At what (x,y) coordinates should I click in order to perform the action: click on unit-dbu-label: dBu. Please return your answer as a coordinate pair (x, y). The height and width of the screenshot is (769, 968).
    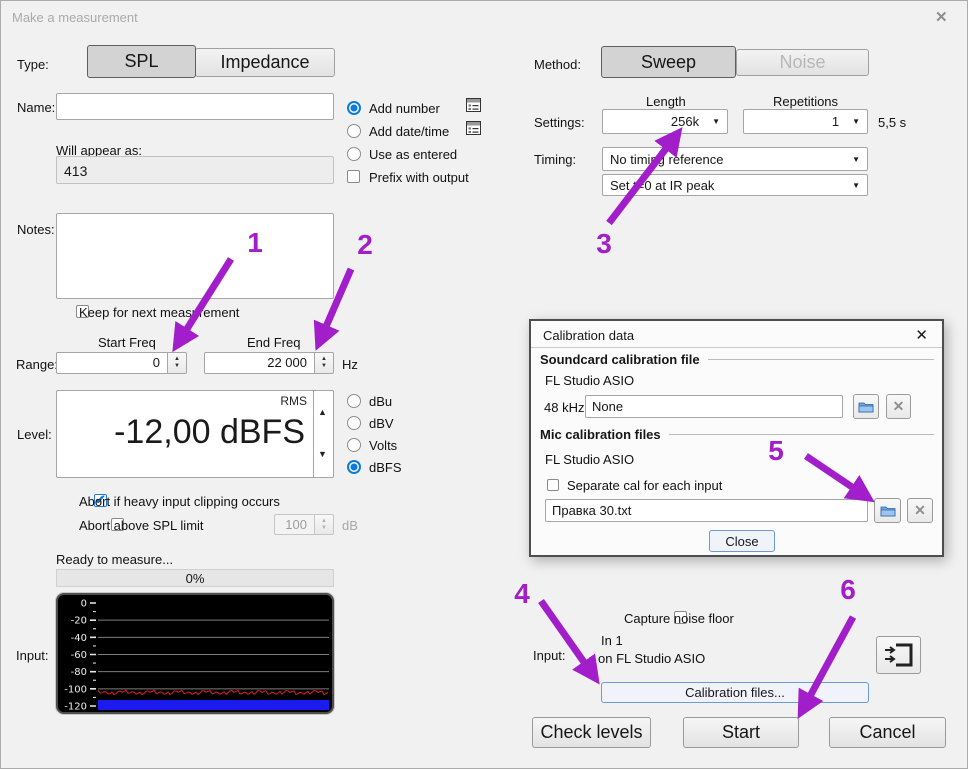
    Looking at the image, I should click on (381, 401).